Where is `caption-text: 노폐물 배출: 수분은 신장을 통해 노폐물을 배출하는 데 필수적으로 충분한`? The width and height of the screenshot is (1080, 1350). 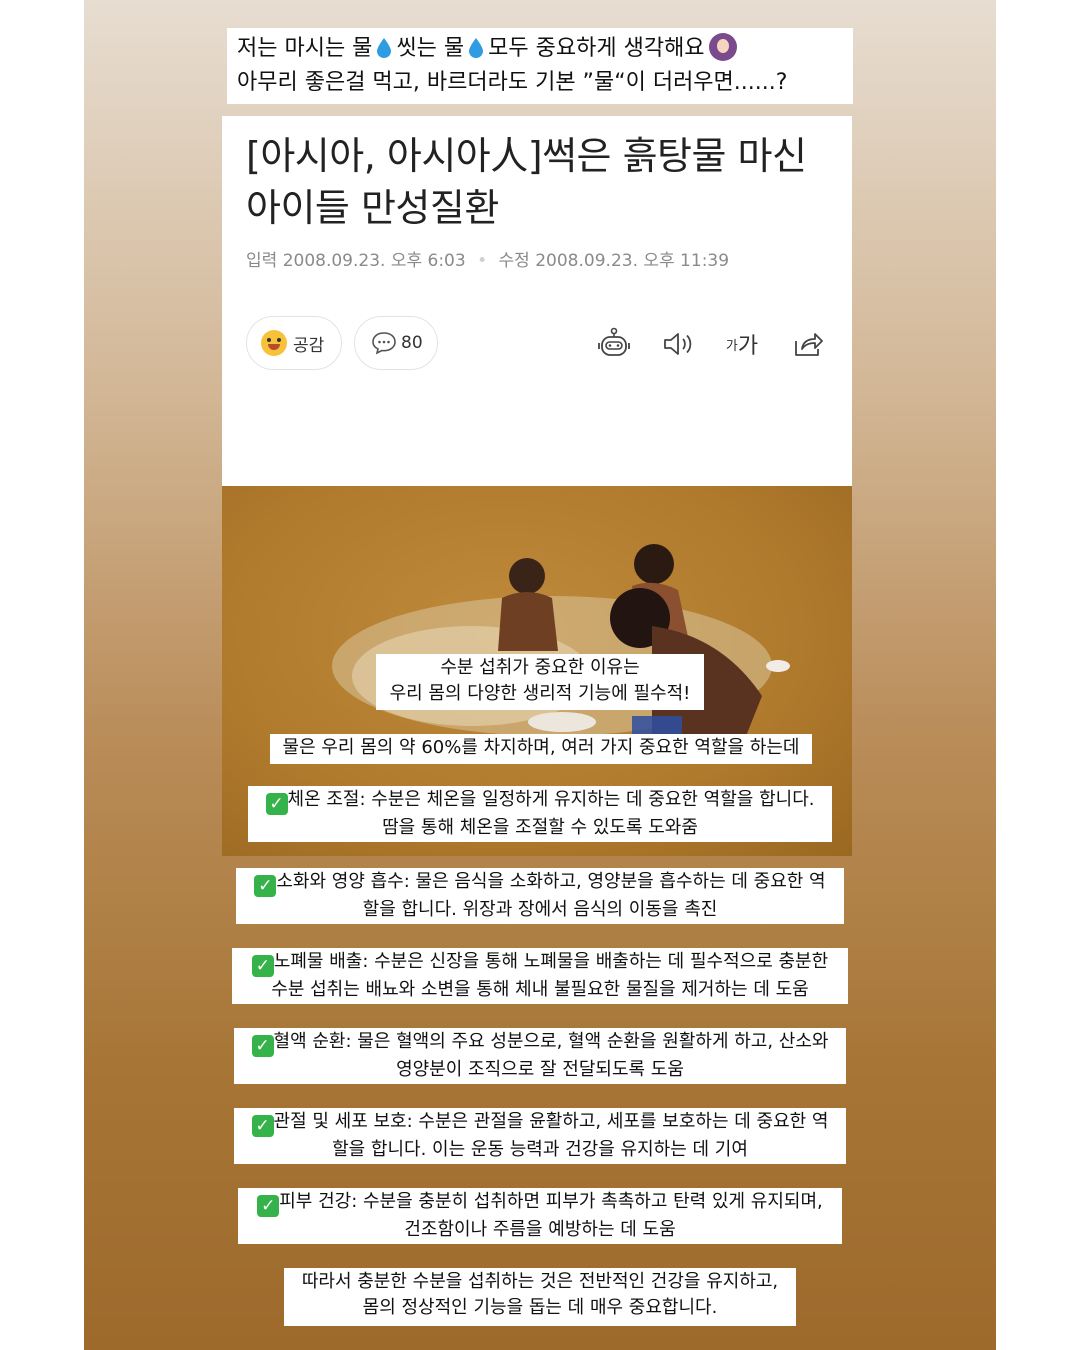 caption-text: 노폐물 배출: 수분은 신장을 통해 노폐물을 배출하는 데 필수적으로 충분한 is located at coordinates (551, 961).